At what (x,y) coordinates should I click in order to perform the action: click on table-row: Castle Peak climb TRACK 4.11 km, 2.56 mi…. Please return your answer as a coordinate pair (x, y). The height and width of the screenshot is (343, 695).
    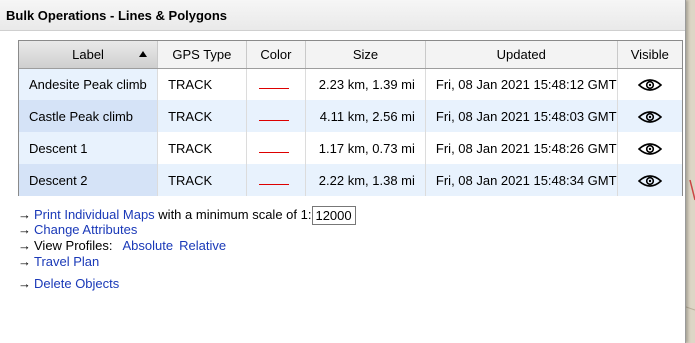
    Looking at the image, I should click on (350, 116).